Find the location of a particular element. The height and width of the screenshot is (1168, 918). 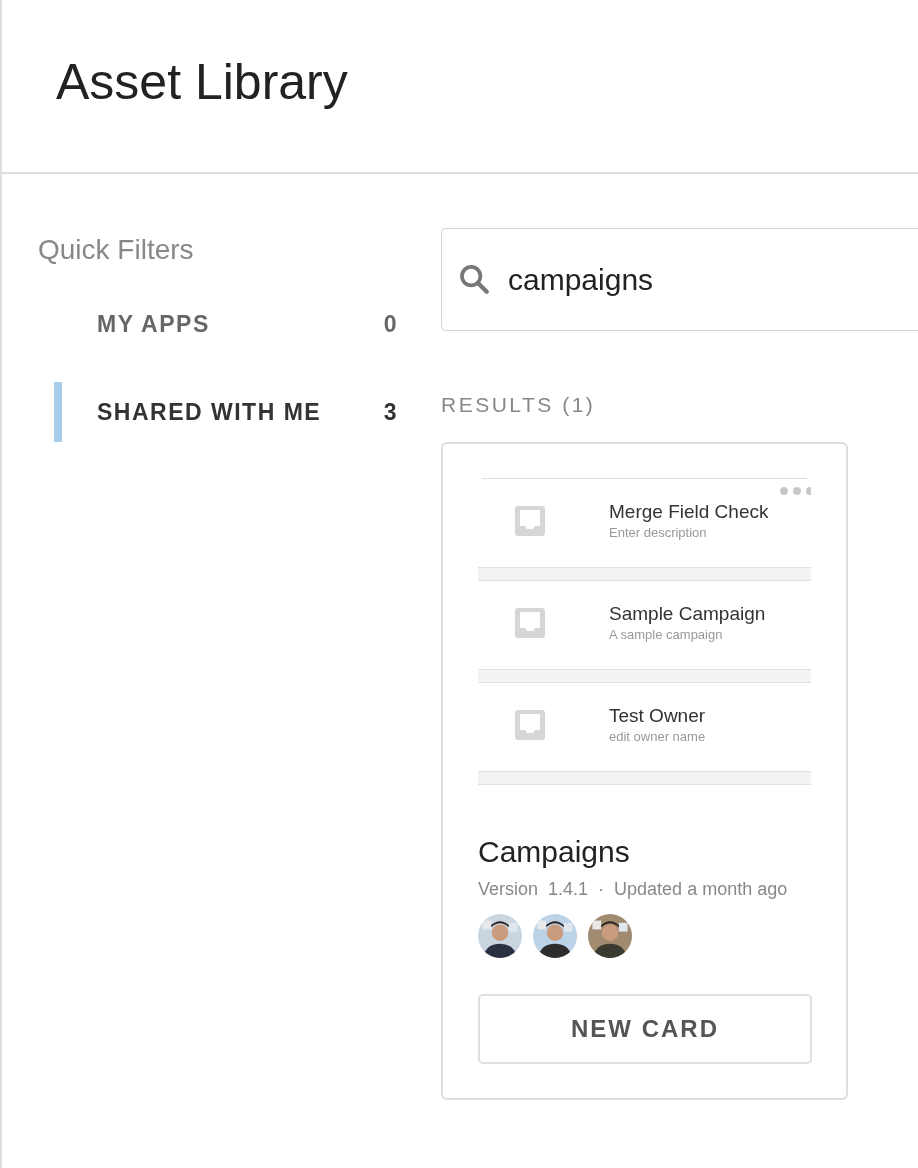

item-description: edit owner name is located at coordinates (657, 736).